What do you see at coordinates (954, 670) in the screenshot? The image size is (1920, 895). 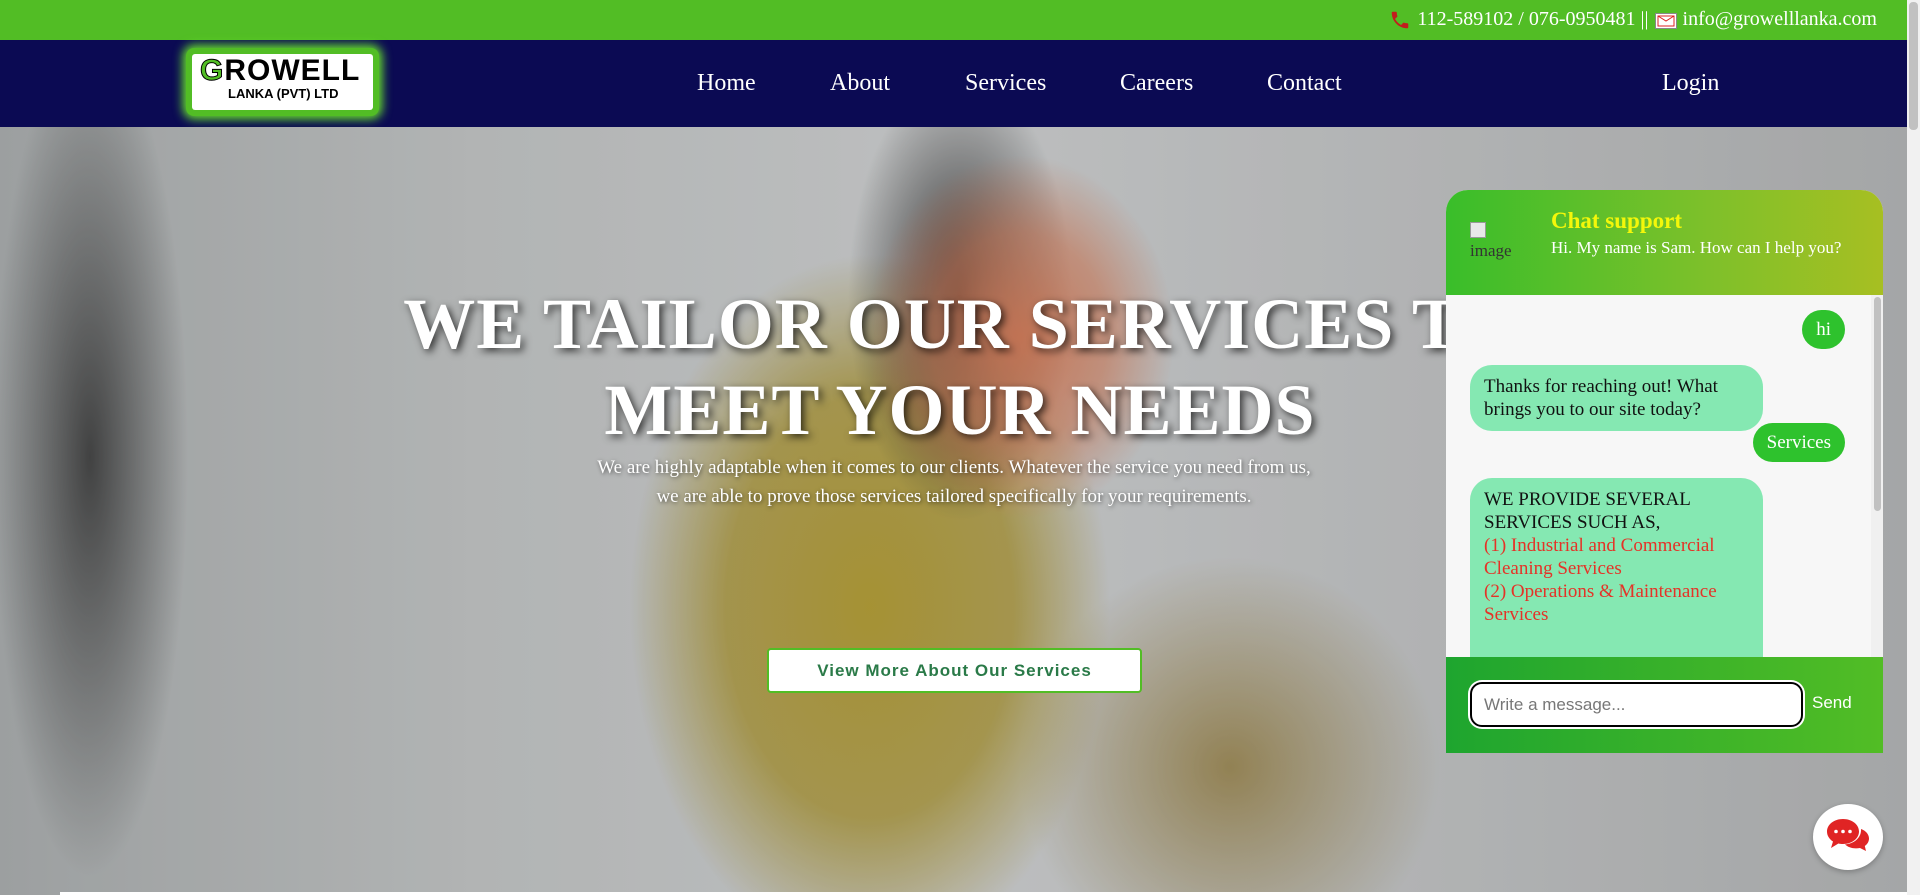 I see `view-services-button: View More About Our Services` at bounding box center [954, 670].